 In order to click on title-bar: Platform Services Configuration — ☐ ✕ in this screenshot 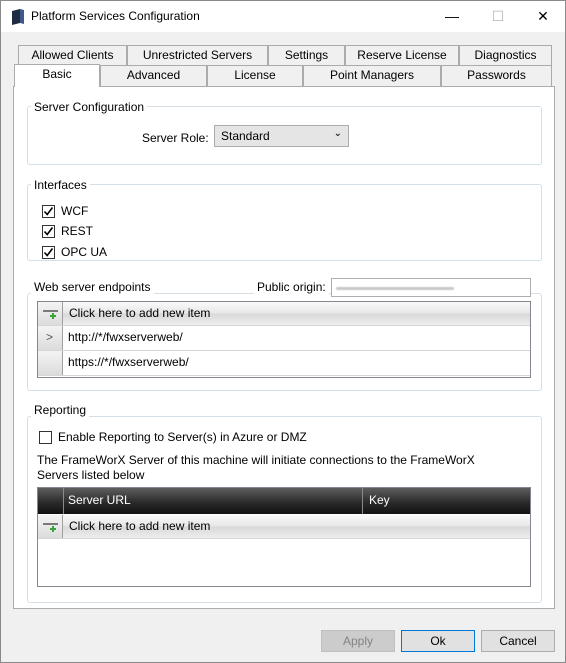, I will do `click(283, 16)`.